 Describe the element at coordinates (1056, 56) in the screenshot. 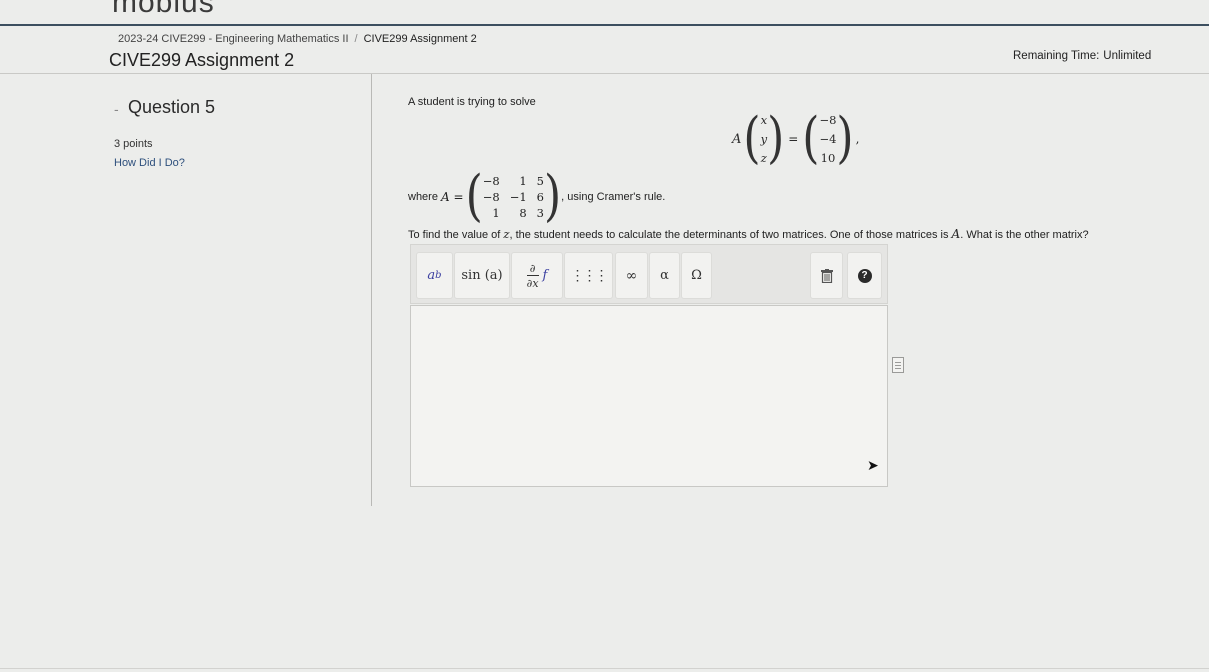

I see `remaining-time-label: Remaining Time:` at that location.